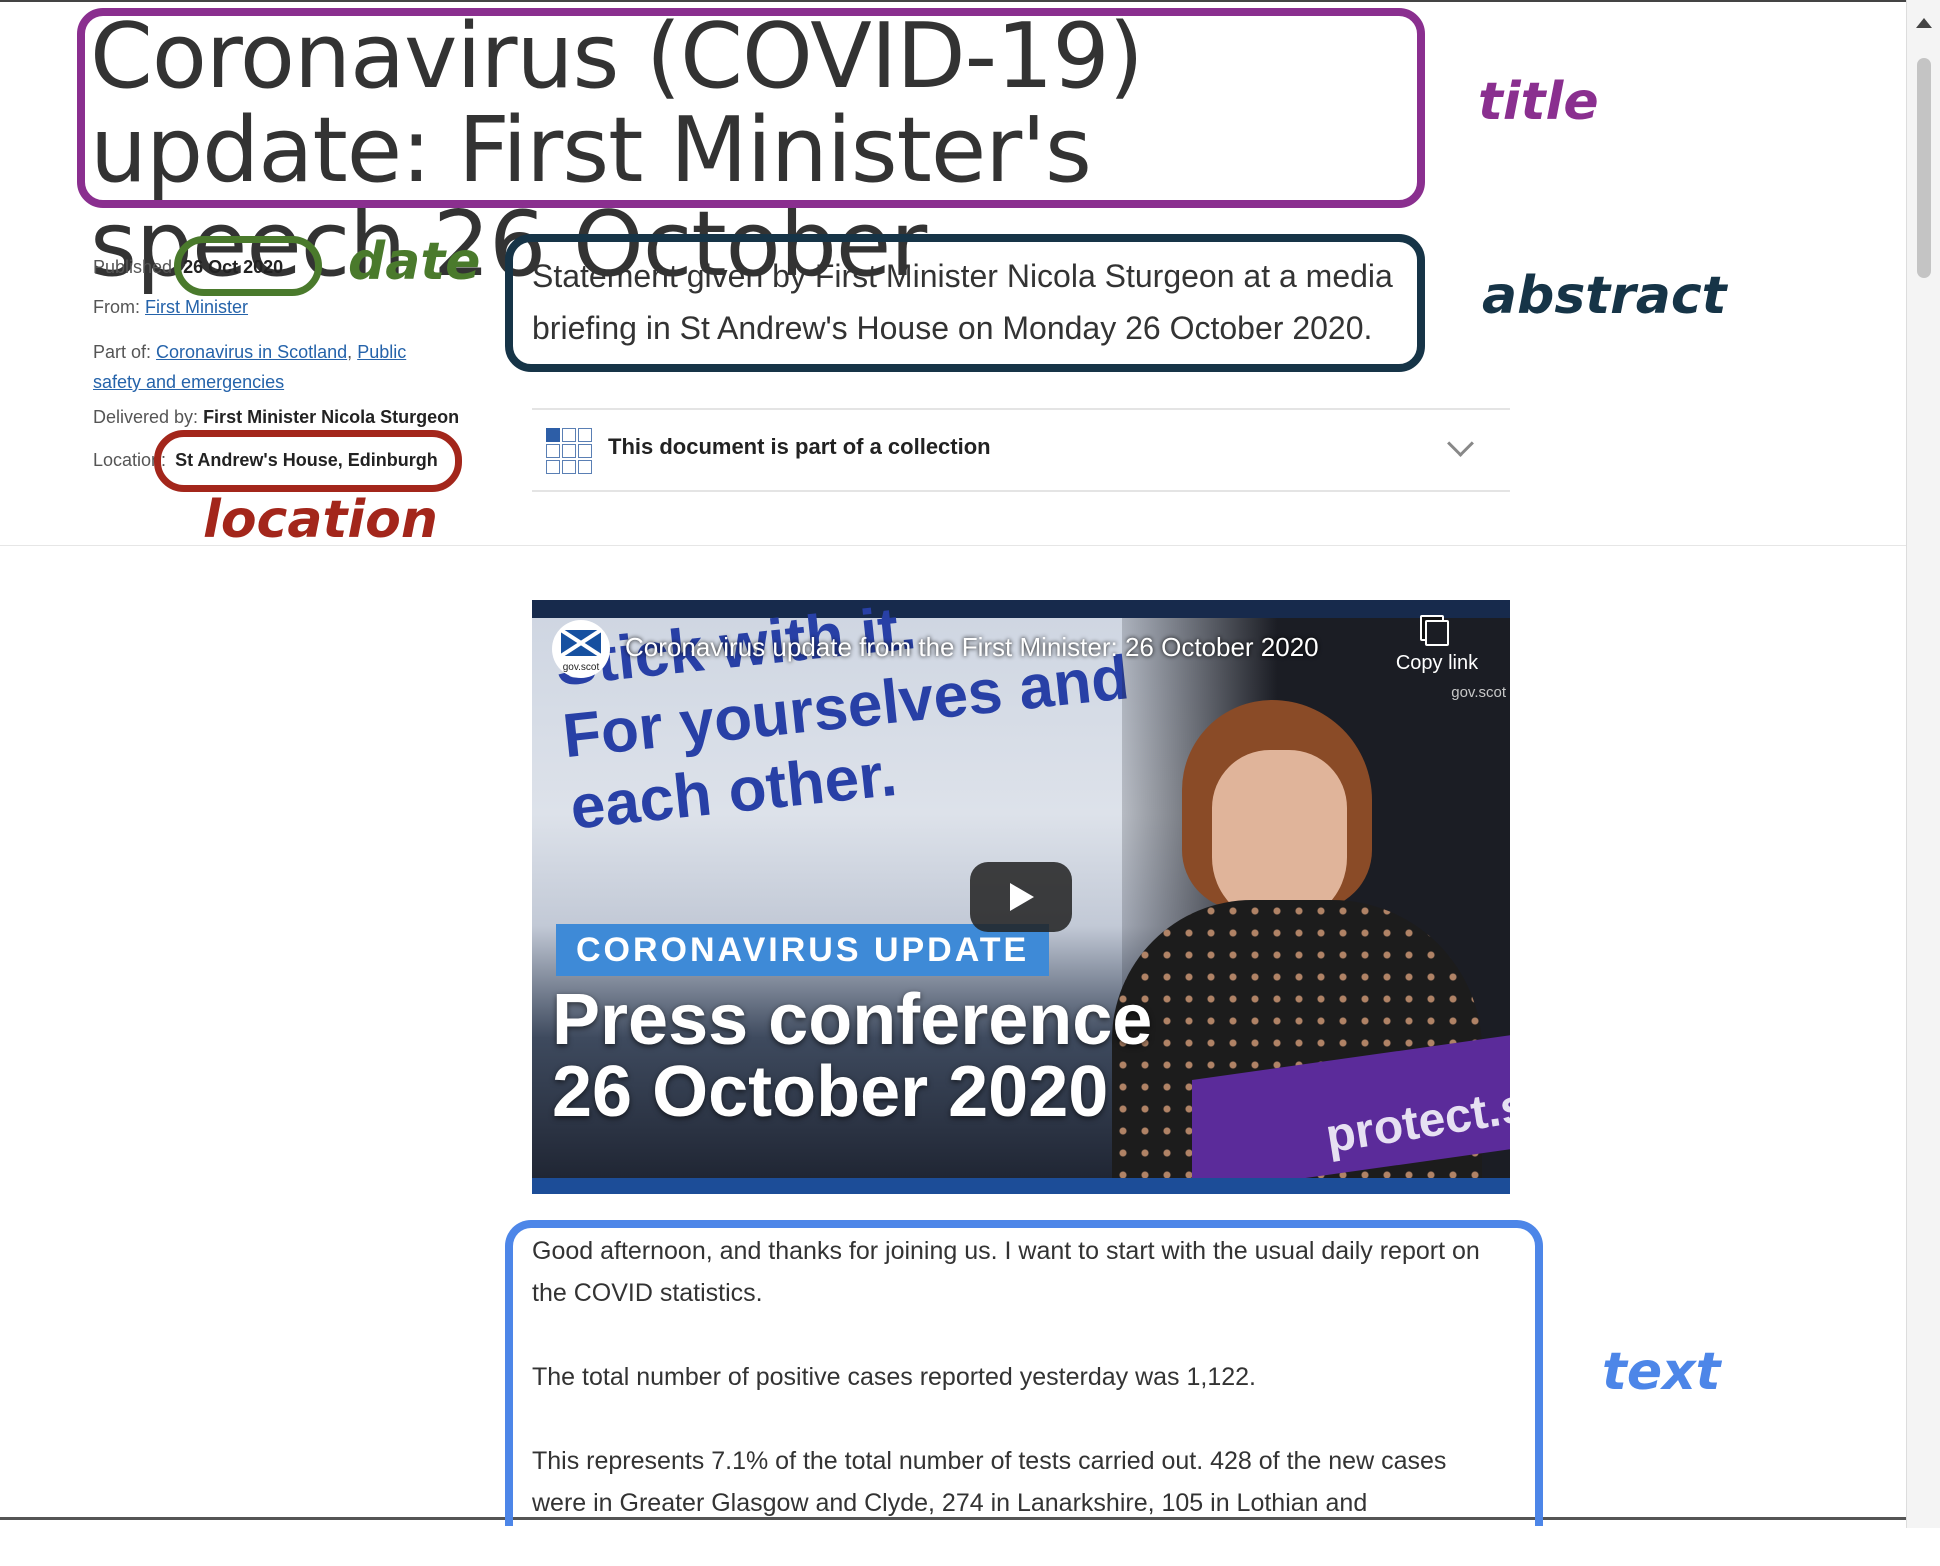 The width and height of the screenshot is (1940, 1566). What do you see at coordinates (1021, 450) in the screenshot?
I see `collection-expander: This document is part of a collection` at bounding box center [1021, 450].